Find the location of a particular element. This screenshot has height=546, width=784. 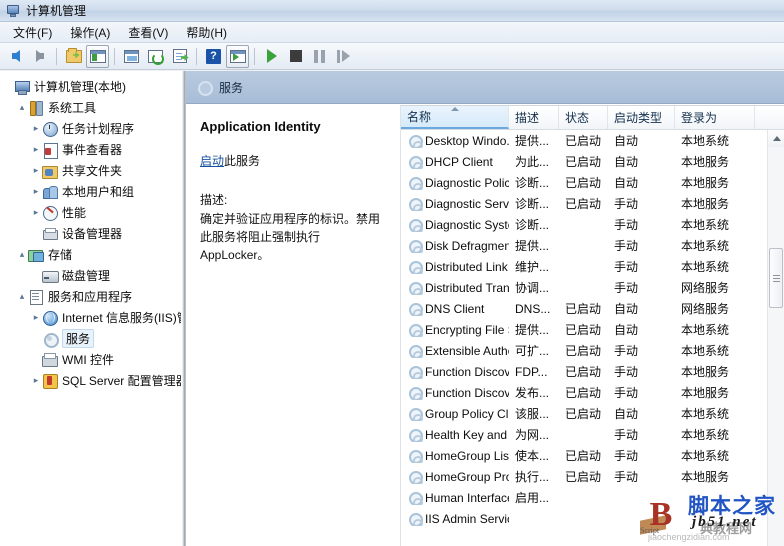

table-row: Desktop Windo... 提供... 已启动 自动 本地系统 is located at coordinates (584, 140).